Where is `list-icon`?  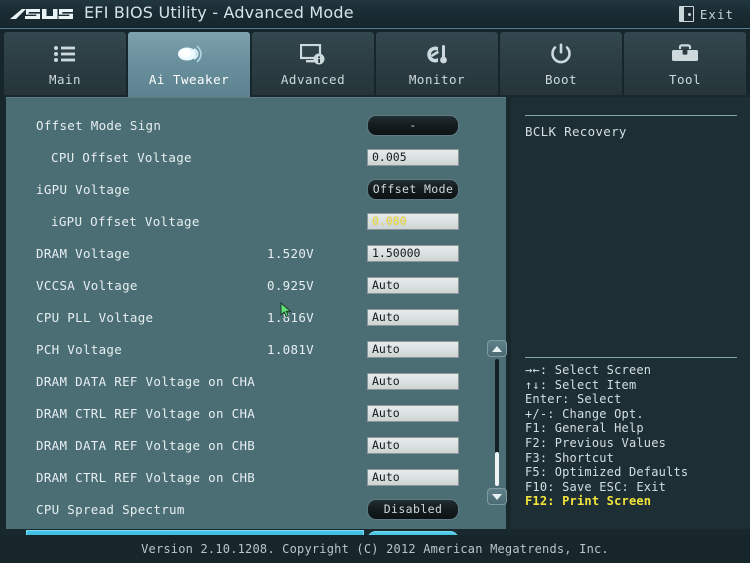
list-icon is located at coordinates (65, 54).